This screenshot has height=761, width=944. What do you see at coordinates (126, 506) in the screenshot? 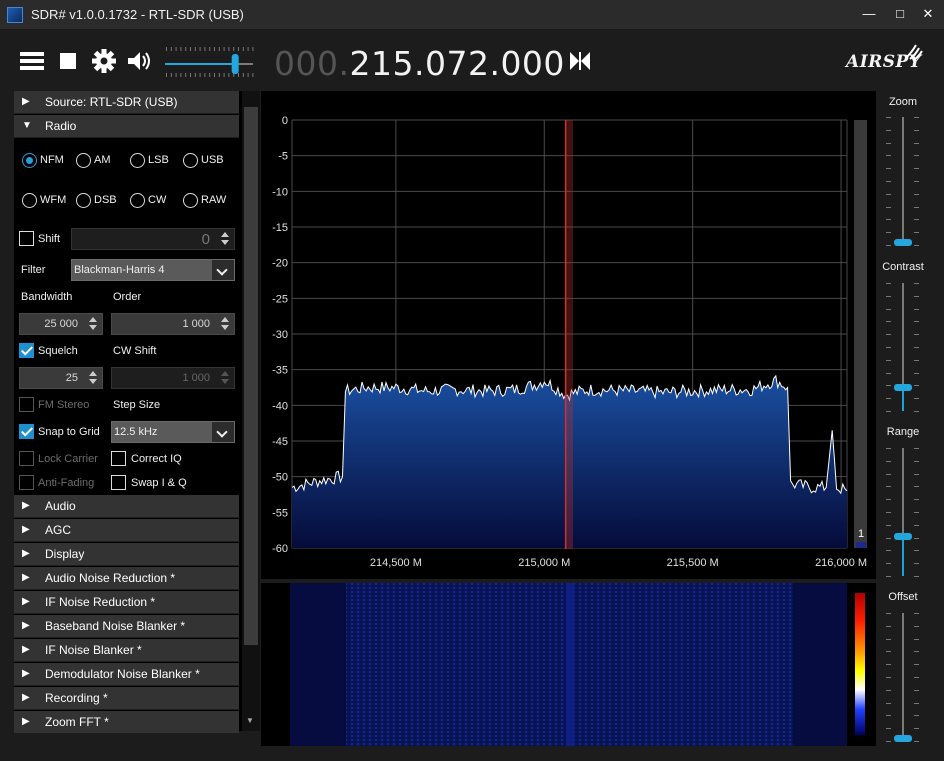
I see `section-audio: ▶ Audio` at bounding box center [126, 506].